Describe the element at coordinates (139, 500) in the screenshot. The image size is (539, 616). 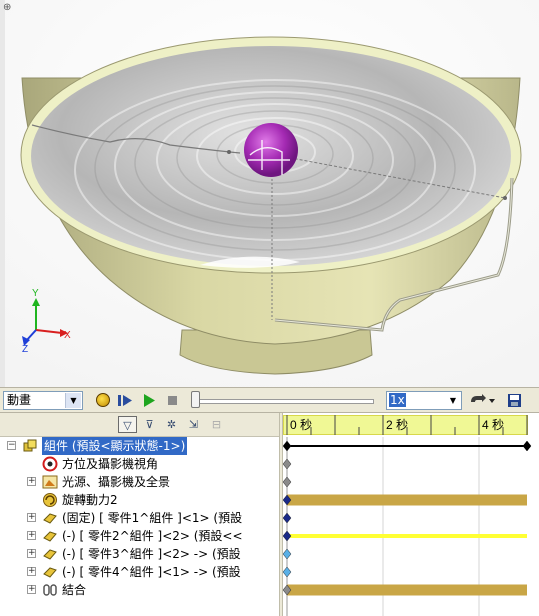
I see `tree-item-rotary-motor: 旋轉動力2` at that location.